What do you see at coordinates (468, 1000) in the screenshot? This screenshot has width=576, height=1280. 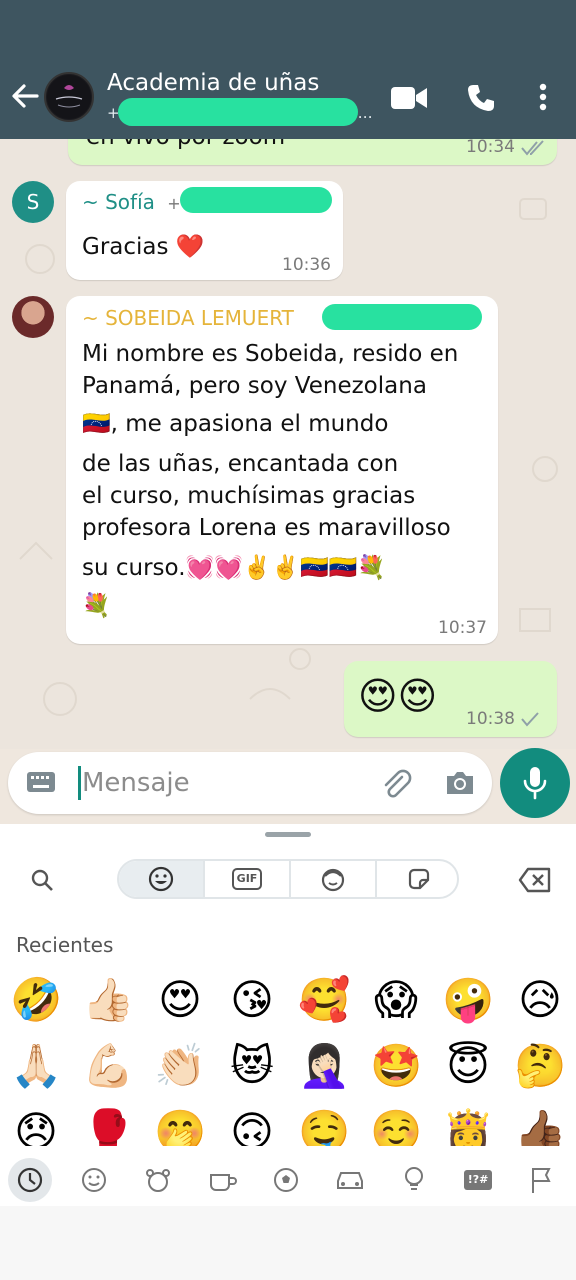 I see `emoji-key: 🤪` at bounding box center [468, 1000].